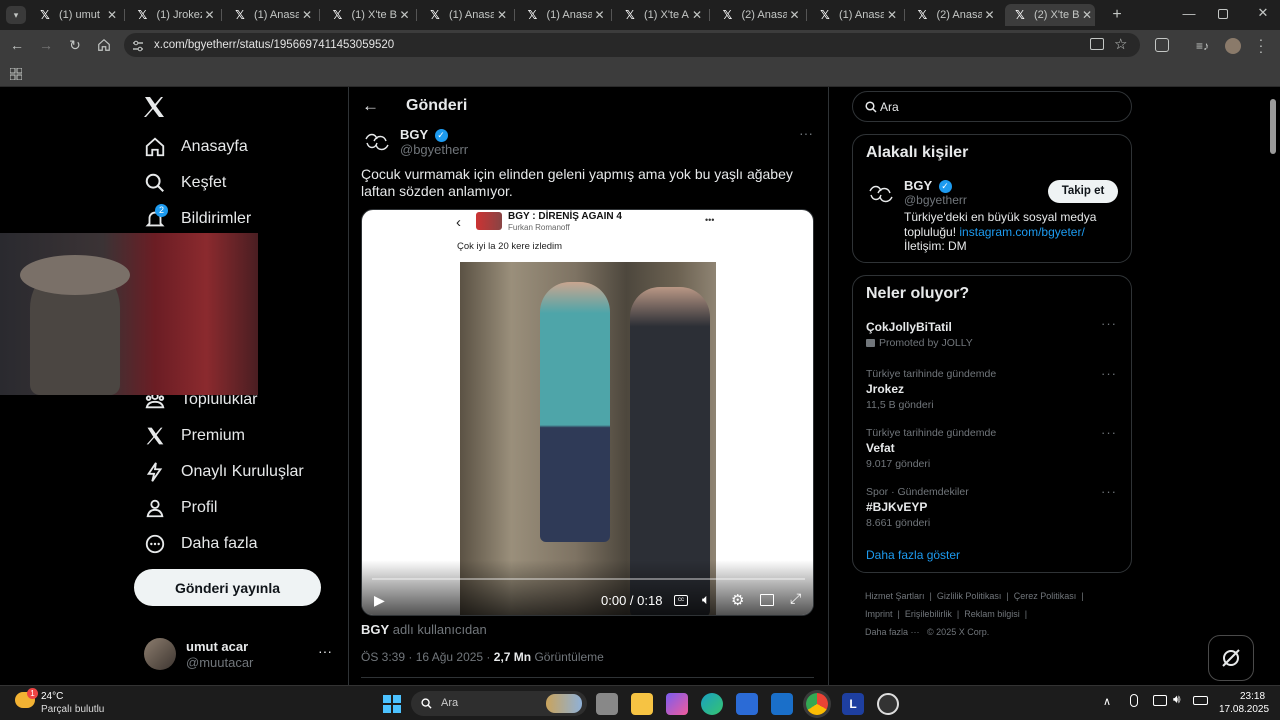 This screenshot has height=720, width=1280. I want to click on back-arrow-icon: ←, so click(370, 106).